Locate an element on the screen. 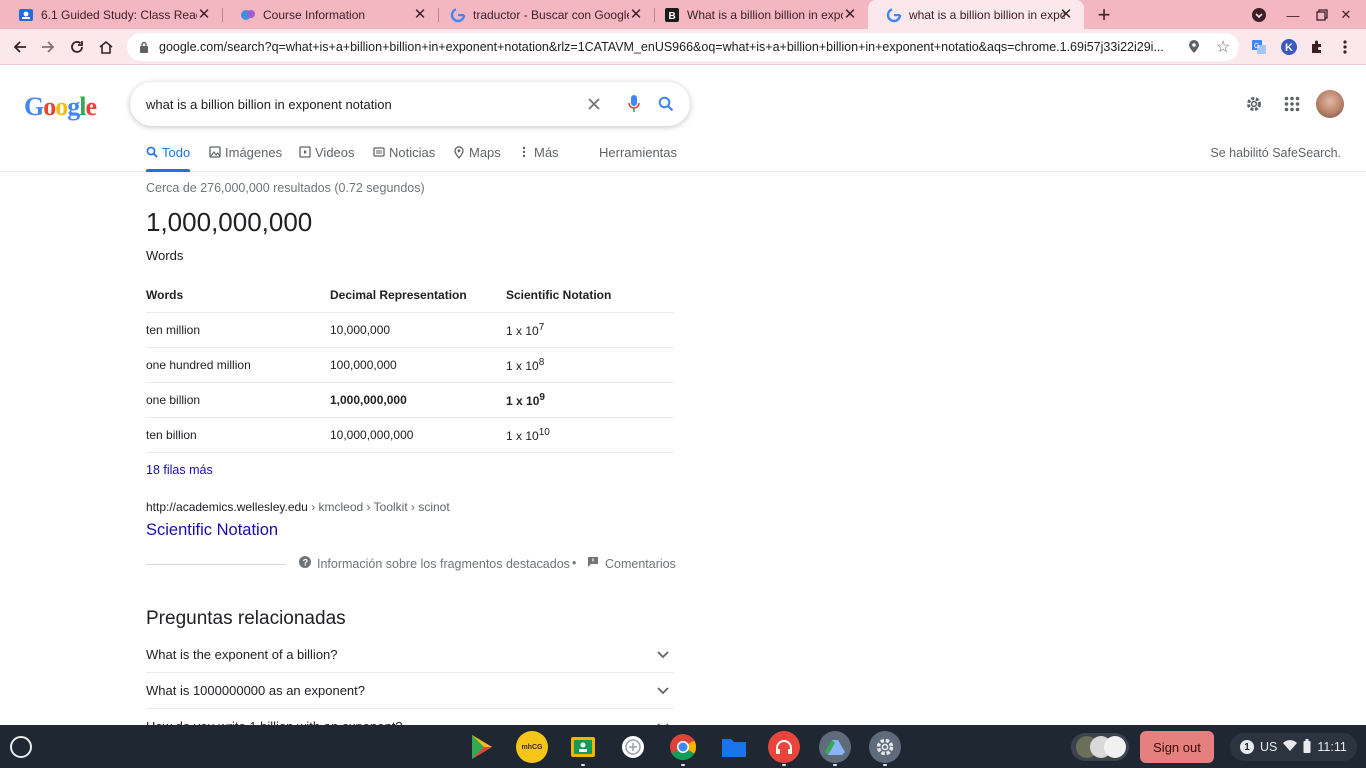 This screenshot has width=1366, height=768. back-icon is located at coordinates (20, 47).